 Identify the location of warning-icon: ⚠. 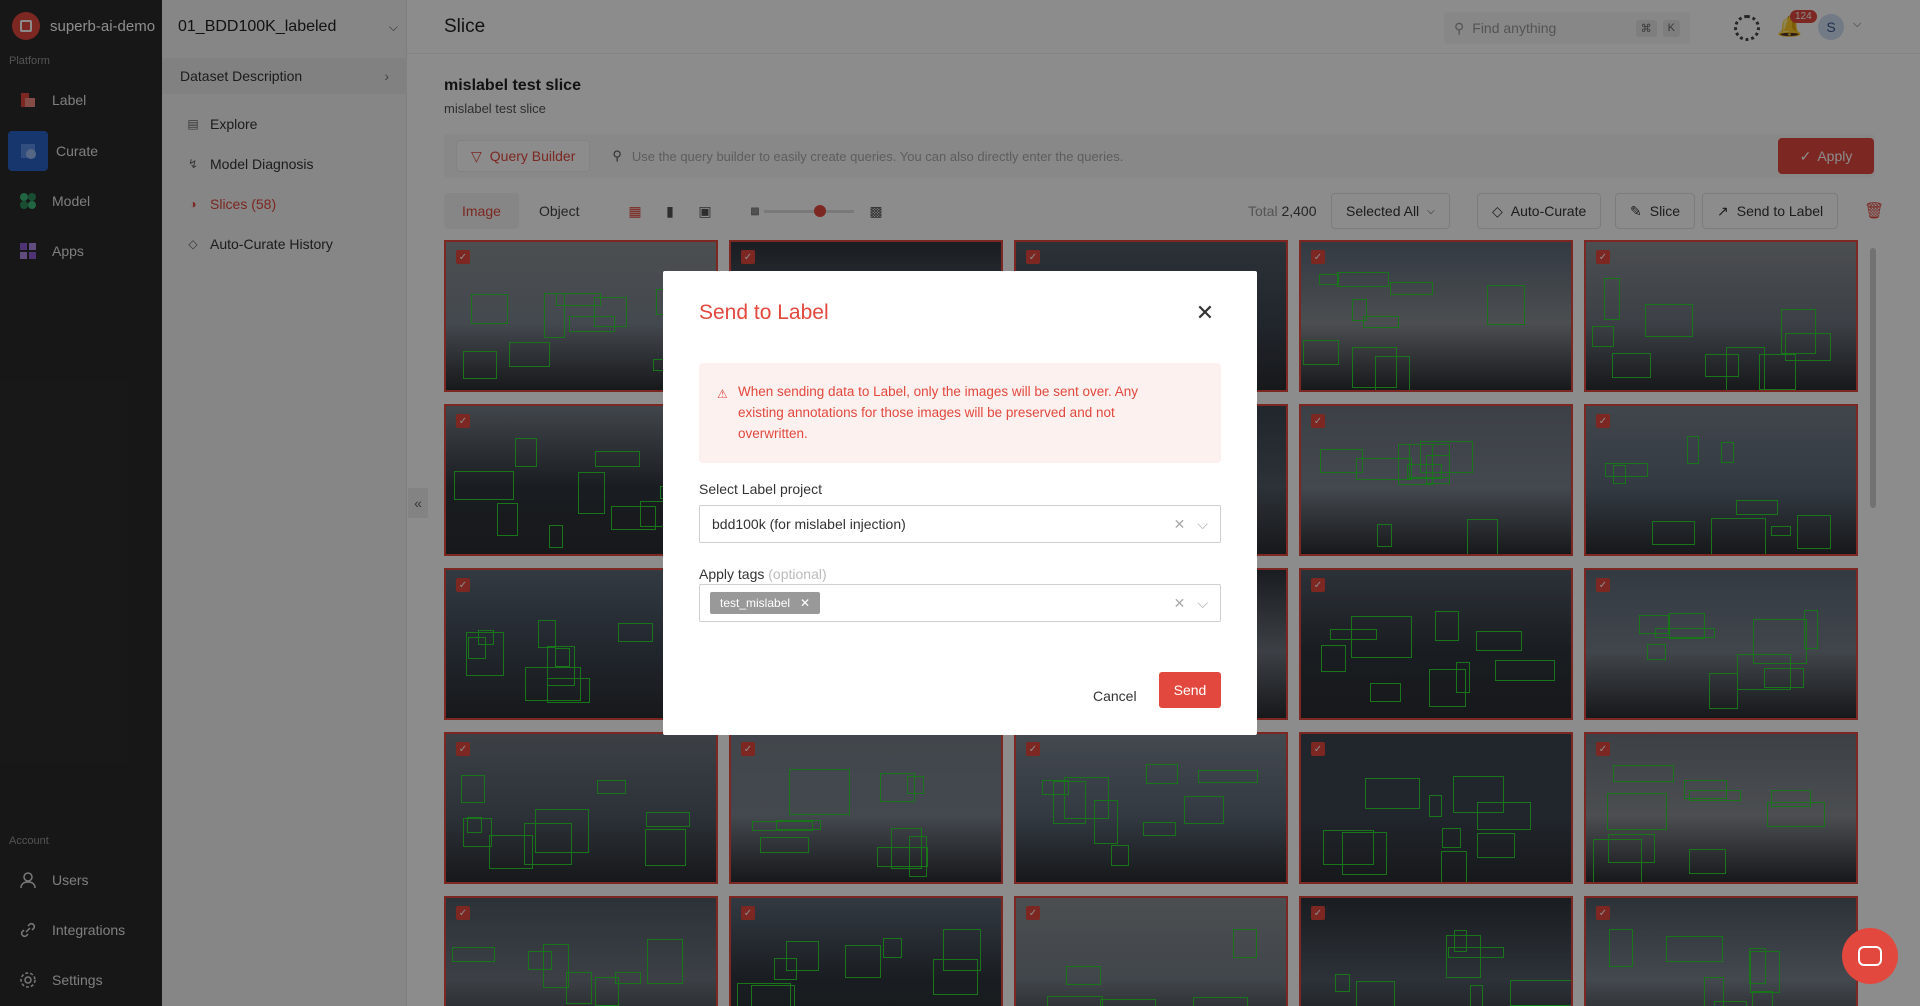
(722, 394).